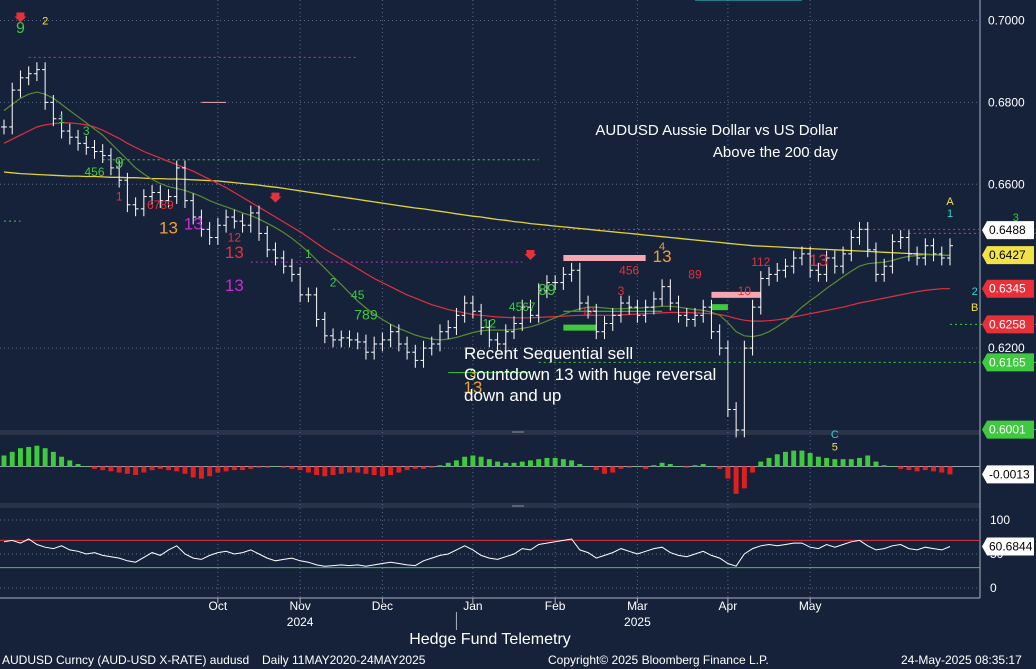 Image resolution: width=1036 pixels, height=669 pixels. I want to click on sequential-count-label: 6789, so click(160, 205).